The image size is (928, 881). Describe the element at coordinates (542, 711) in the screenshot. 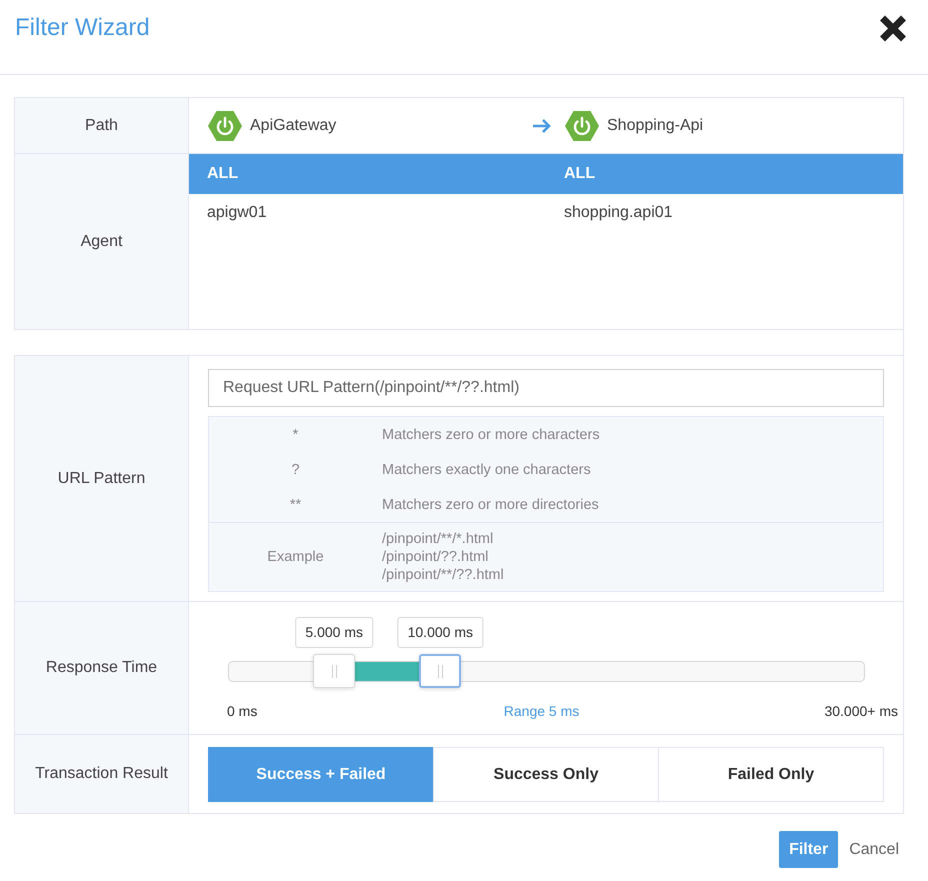

I see `range-label: Range 5 ms` at that location.